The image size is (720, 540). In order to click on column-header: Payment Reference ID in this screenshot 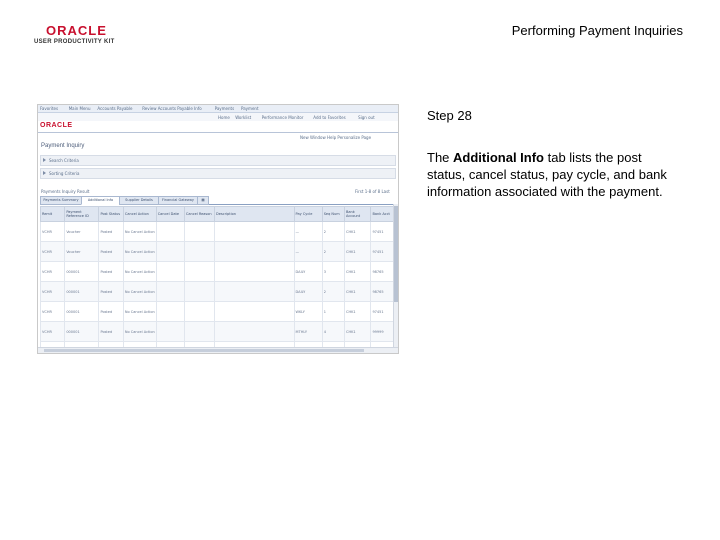, I will do `click(82, 214)`.